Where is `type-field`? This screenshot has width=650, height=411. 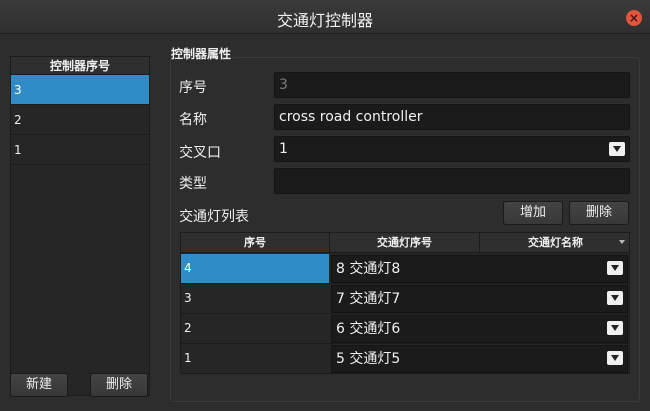
type-field is located at coordinates (452, 181).